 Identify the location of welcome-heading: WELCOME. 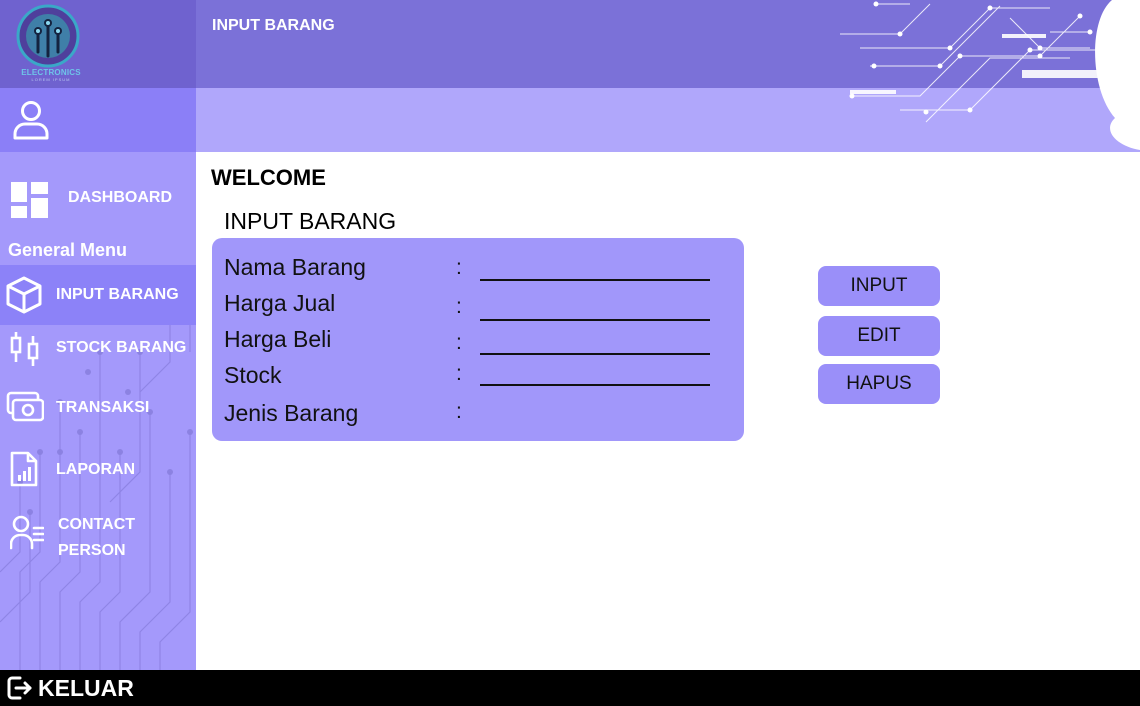
(268, 177).